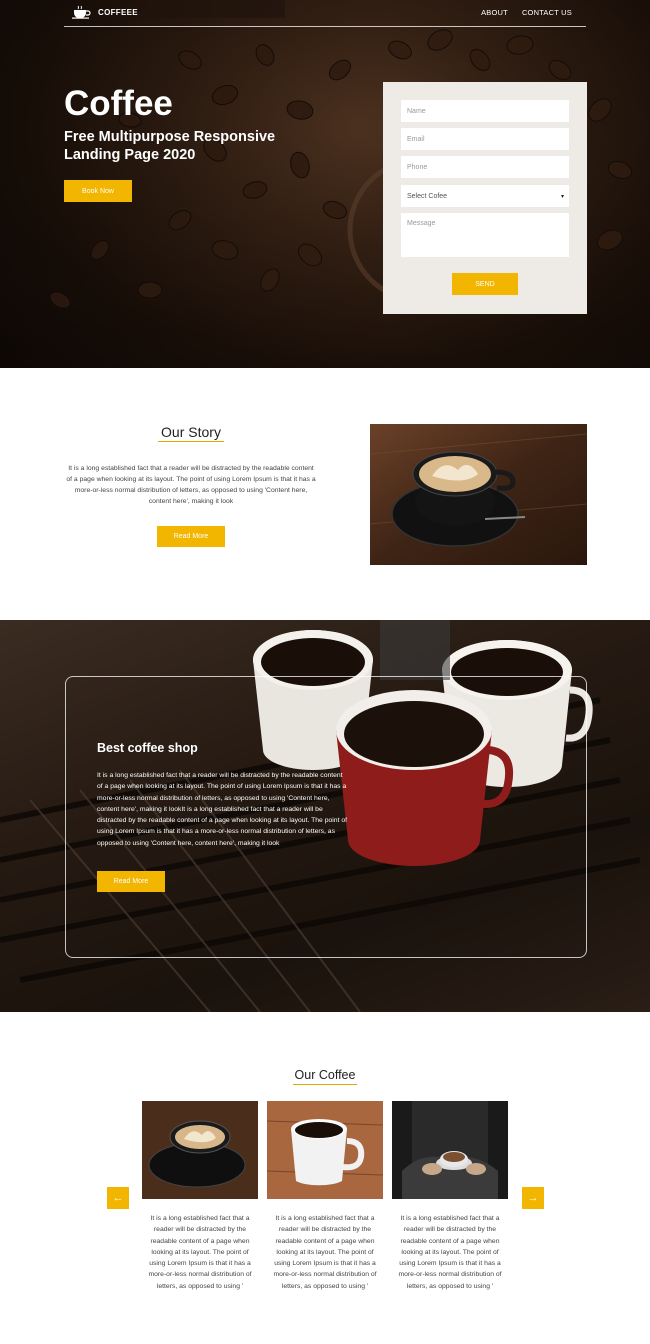 Image resolution: width=650 pixels, height=1344 pixels. I want to click on story-title: Our Story, so click(191, 432).